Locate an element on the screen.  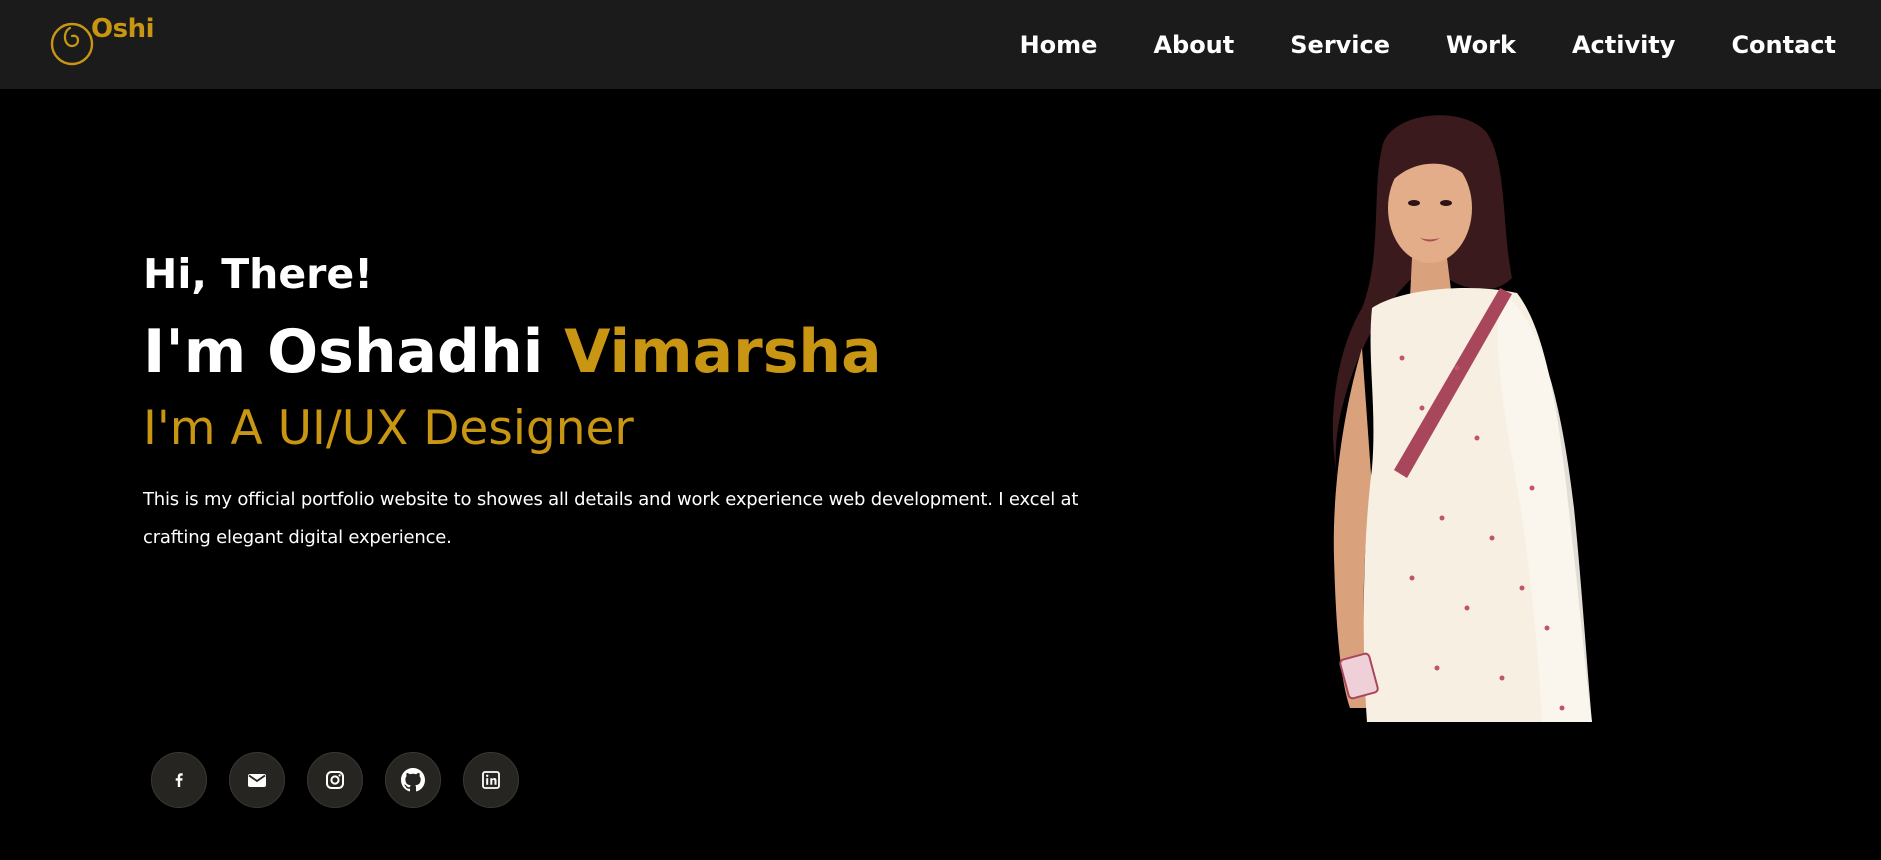
github-button is located at coordinates (413, 780).